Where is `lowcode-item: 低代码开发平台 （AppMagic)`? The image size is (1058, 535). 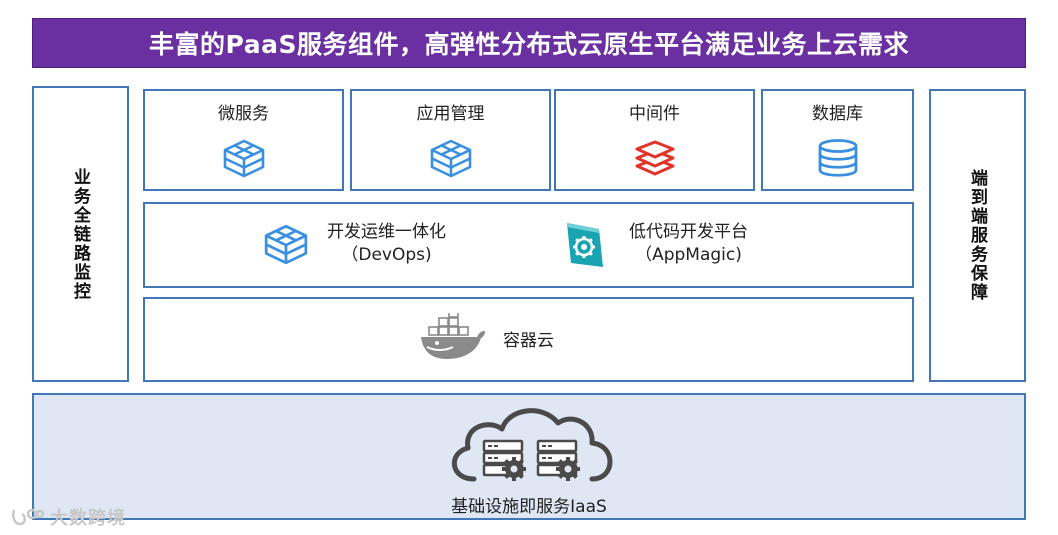 lowcode-item: 低代码开发平台 （AppMagic) is located at coordinates (656, 244).